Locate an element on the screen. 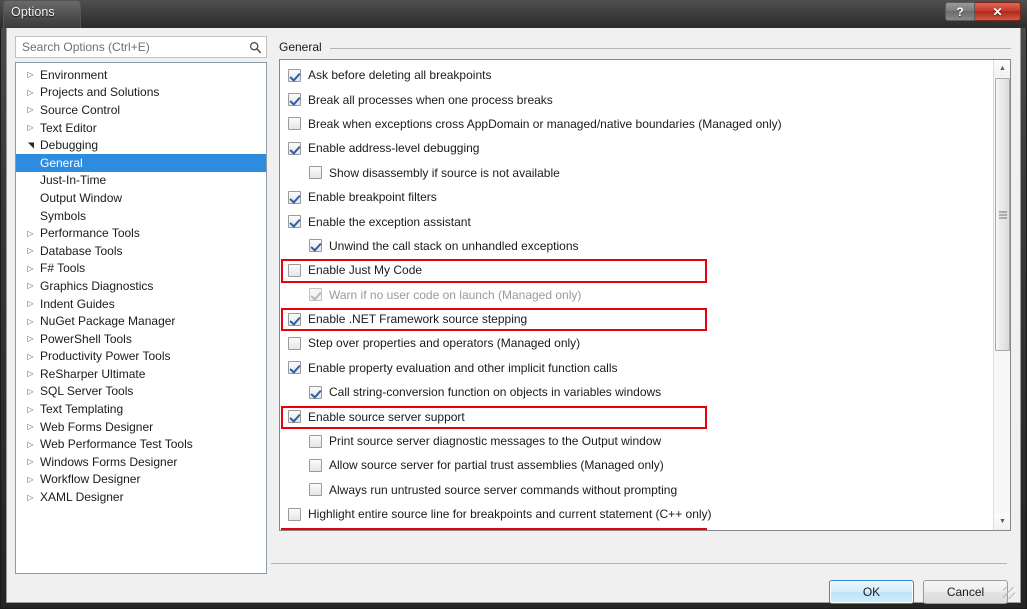 Image resolution: width=1027 pixels, height=609 pixels. search-icon is located at coordinates (255, 47).